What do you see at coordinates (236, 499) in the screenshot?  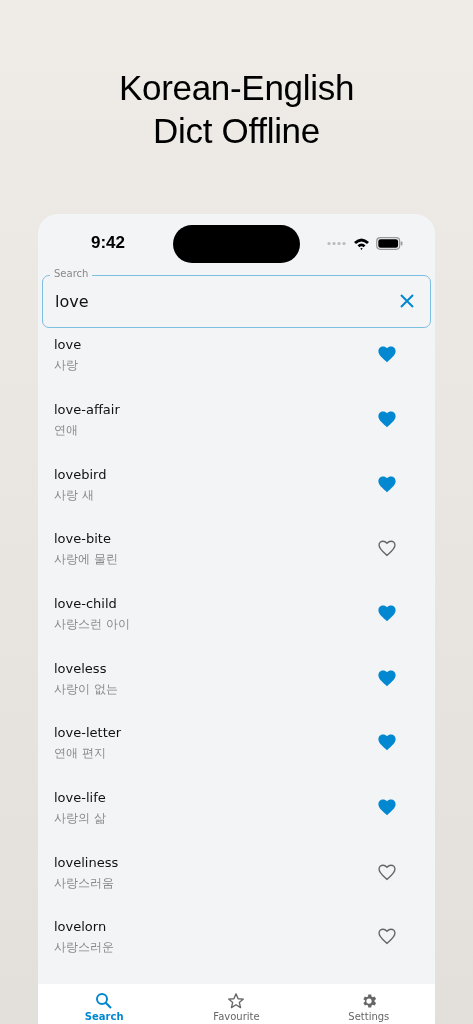 I see `result-item: lovebird 사랑 새` at bounding box center [236, 499].